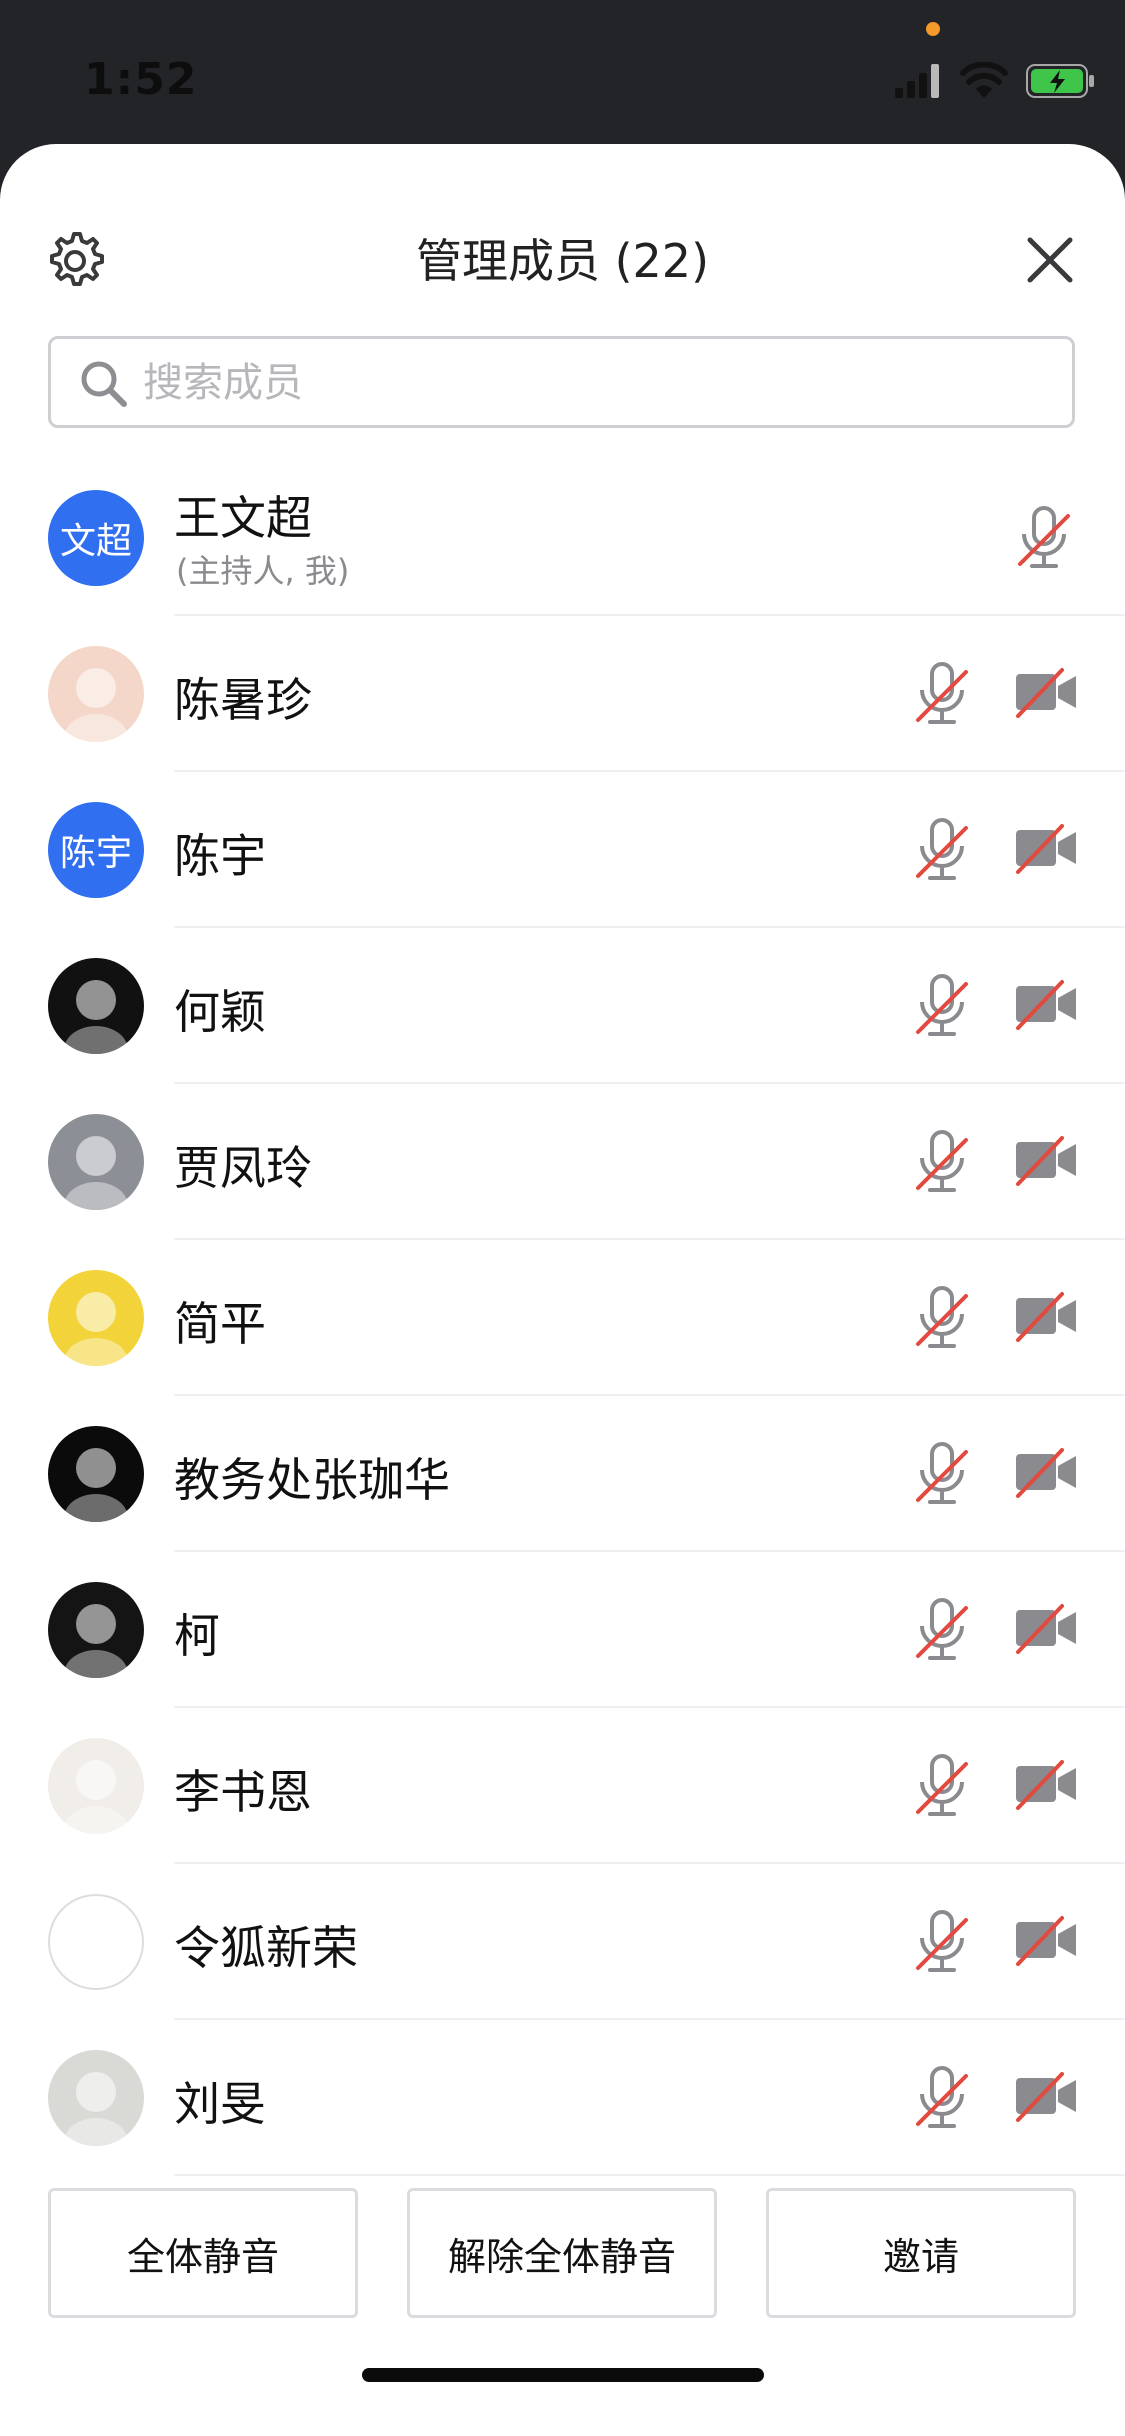 The image size is (1125, 2436). What do you see at coordinates (96, 538) in the screenshot?
I see `avatar: 文超` at bounding box center [96, 538].